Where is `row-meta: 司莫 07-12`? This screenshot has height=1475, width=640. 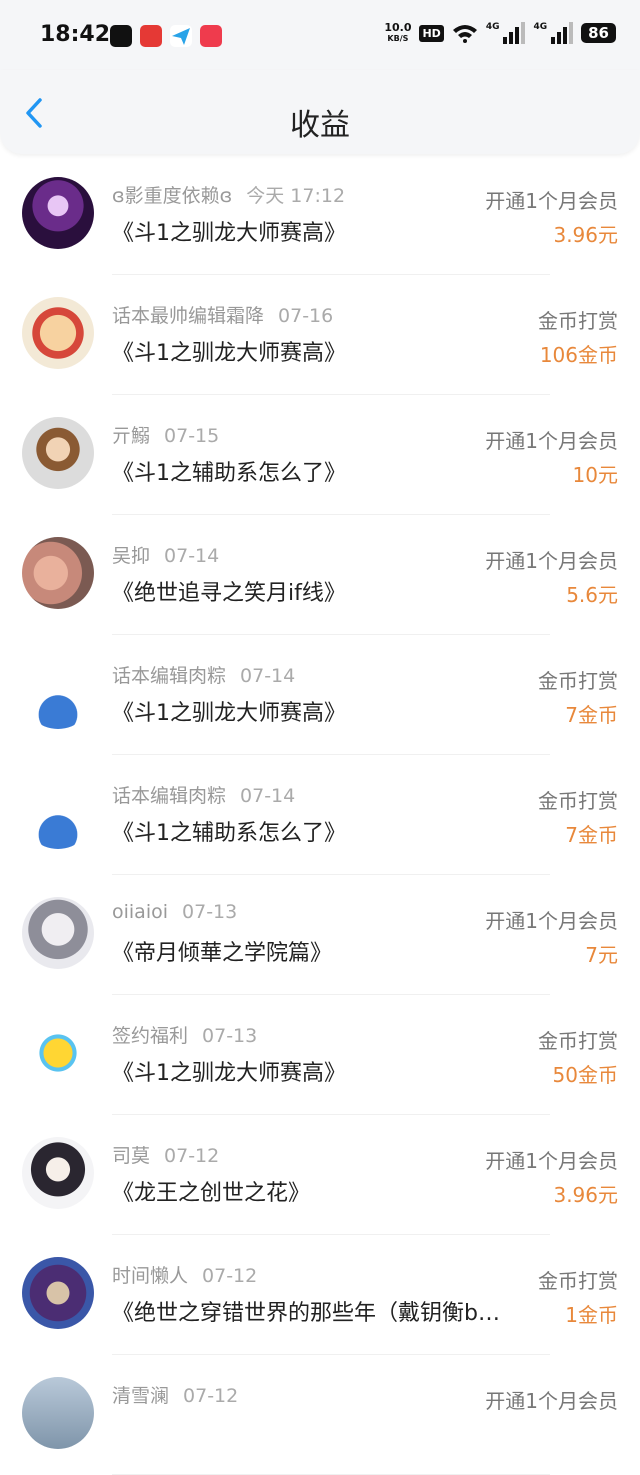
row-meta: 司莫 07-12 is located at coordinates (165, 1154).